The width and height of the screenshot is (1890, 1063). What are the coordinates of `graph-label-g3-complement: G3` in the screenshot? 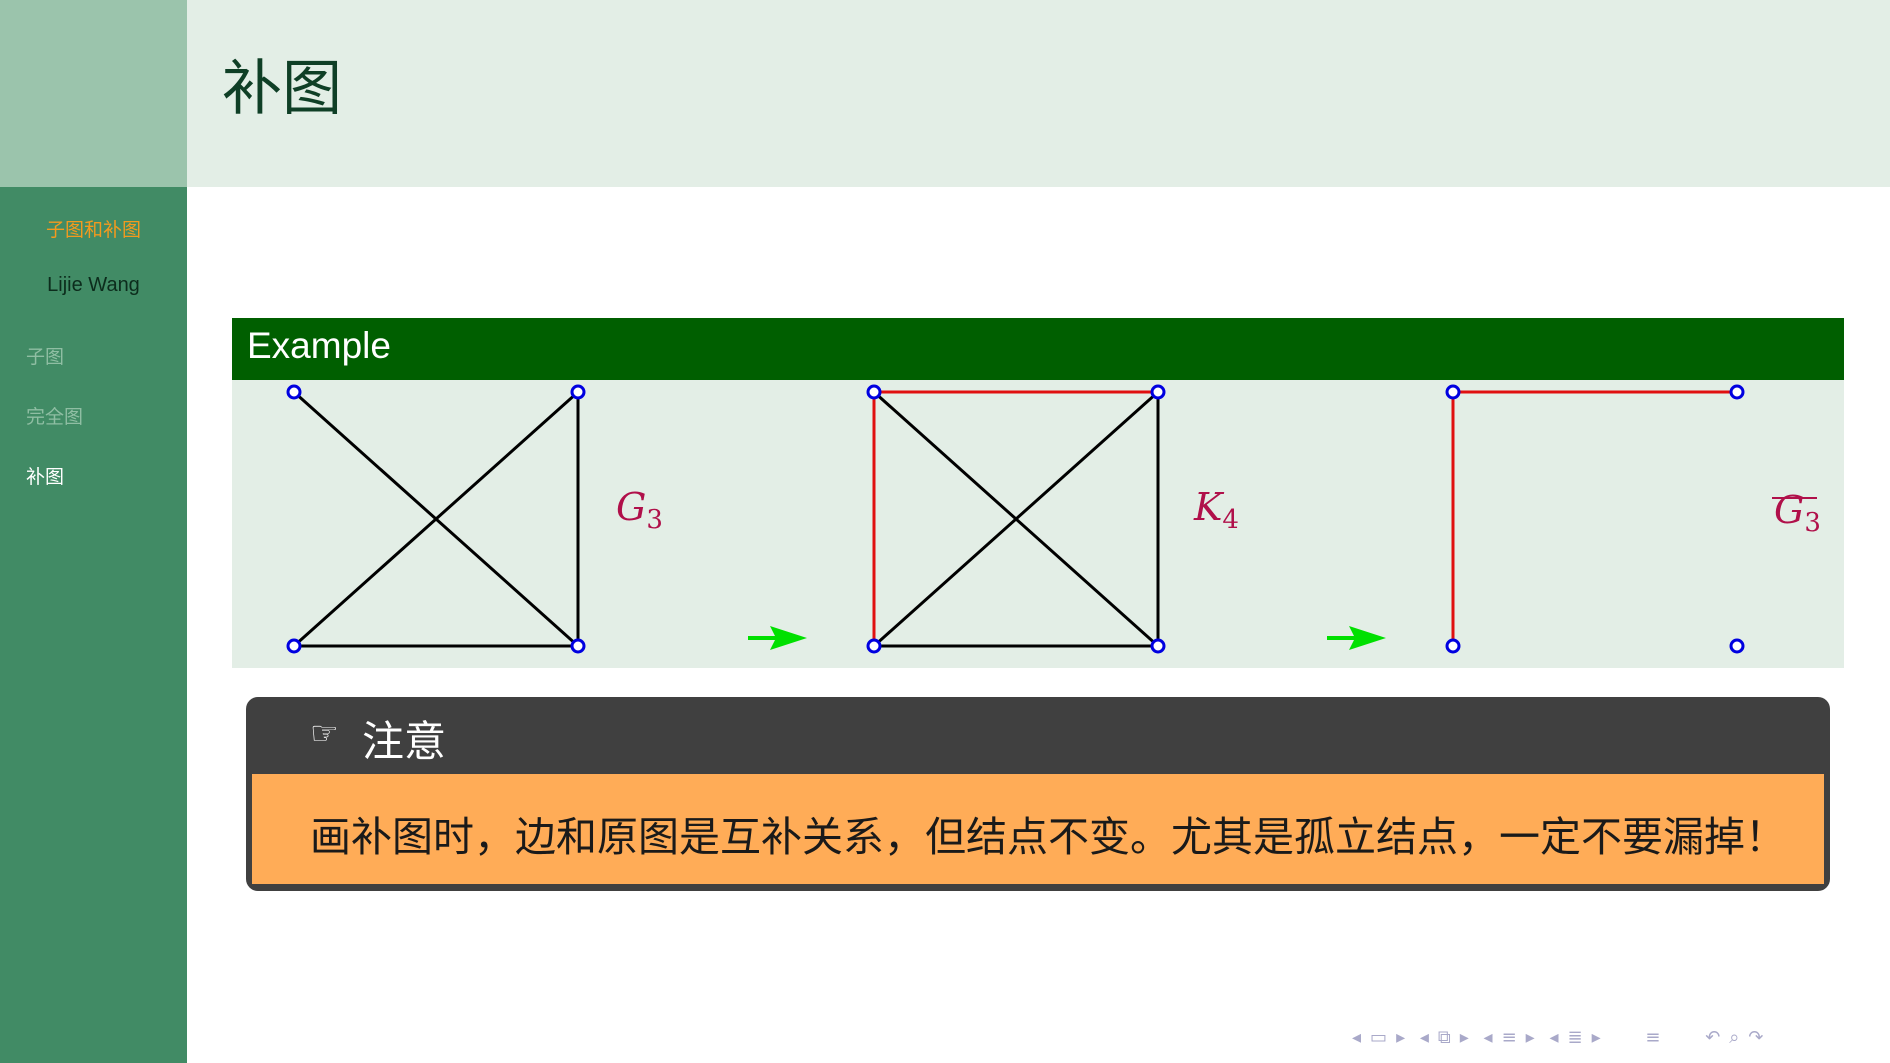 It's located at (1797, 513).